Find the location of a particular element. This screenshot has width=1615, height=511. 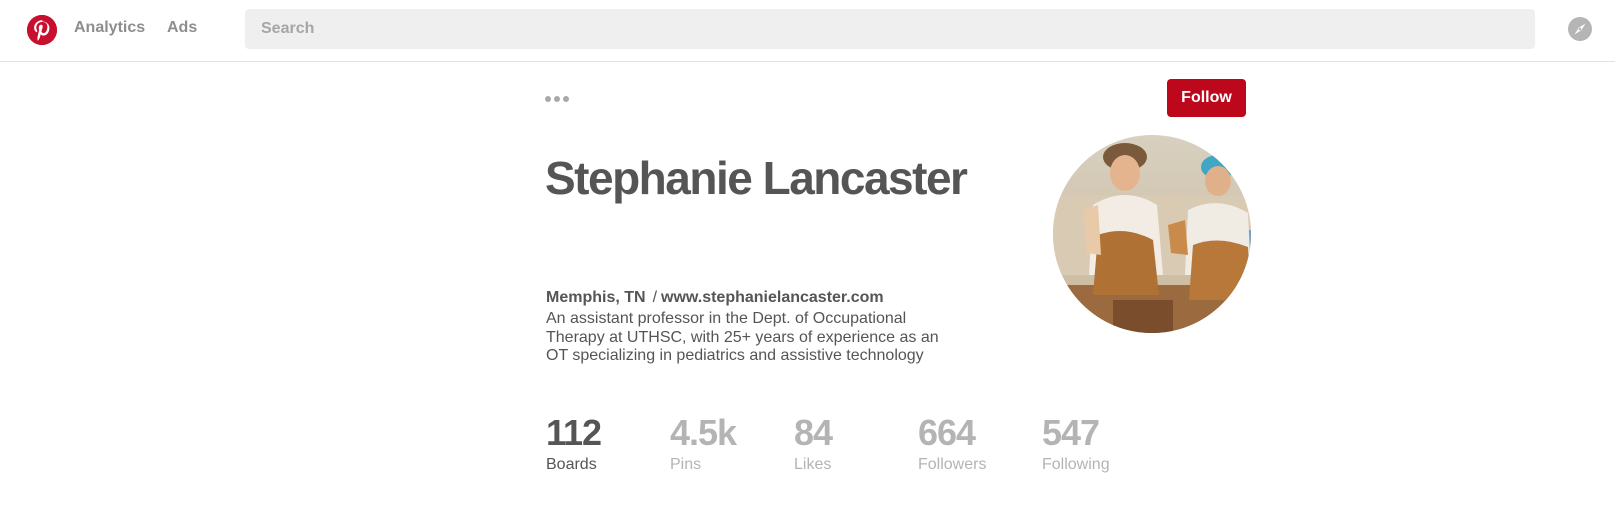

stat-followers-label: Followers is located at coordinates (952, 464).